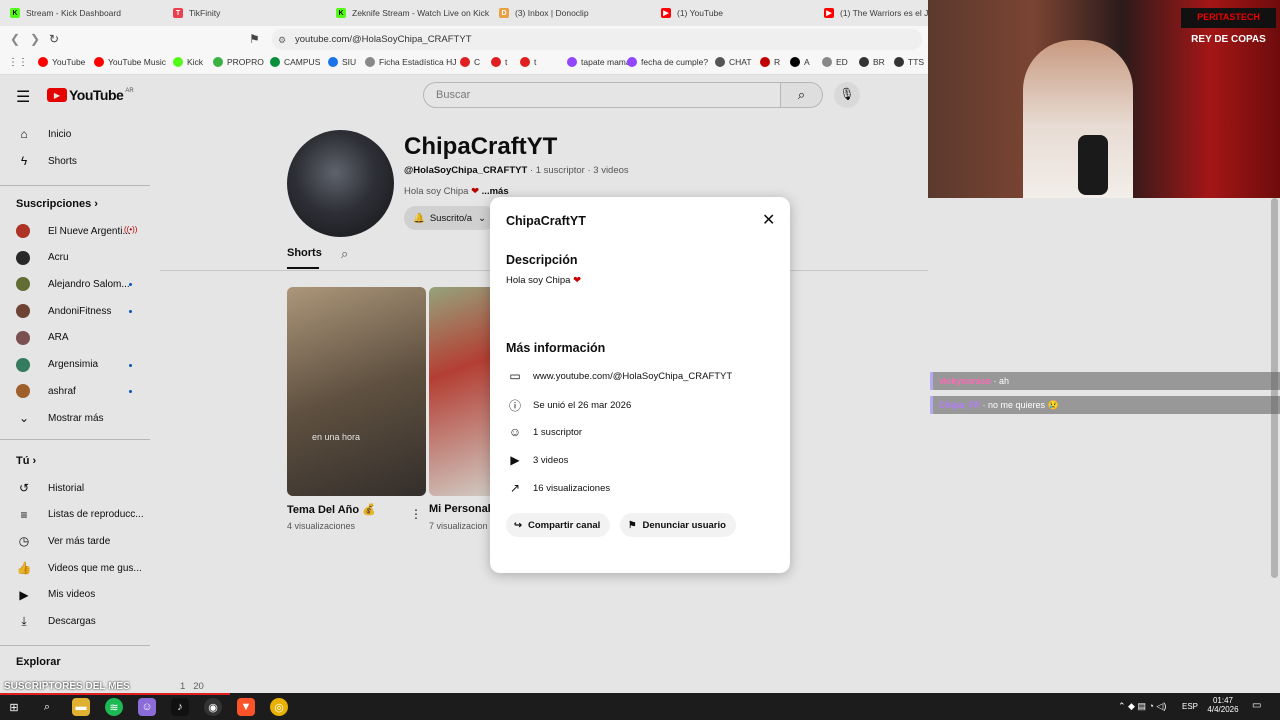 This screenshot has width=1280, height=720. I want to click on bookmark-item: R, so click(770, 62).